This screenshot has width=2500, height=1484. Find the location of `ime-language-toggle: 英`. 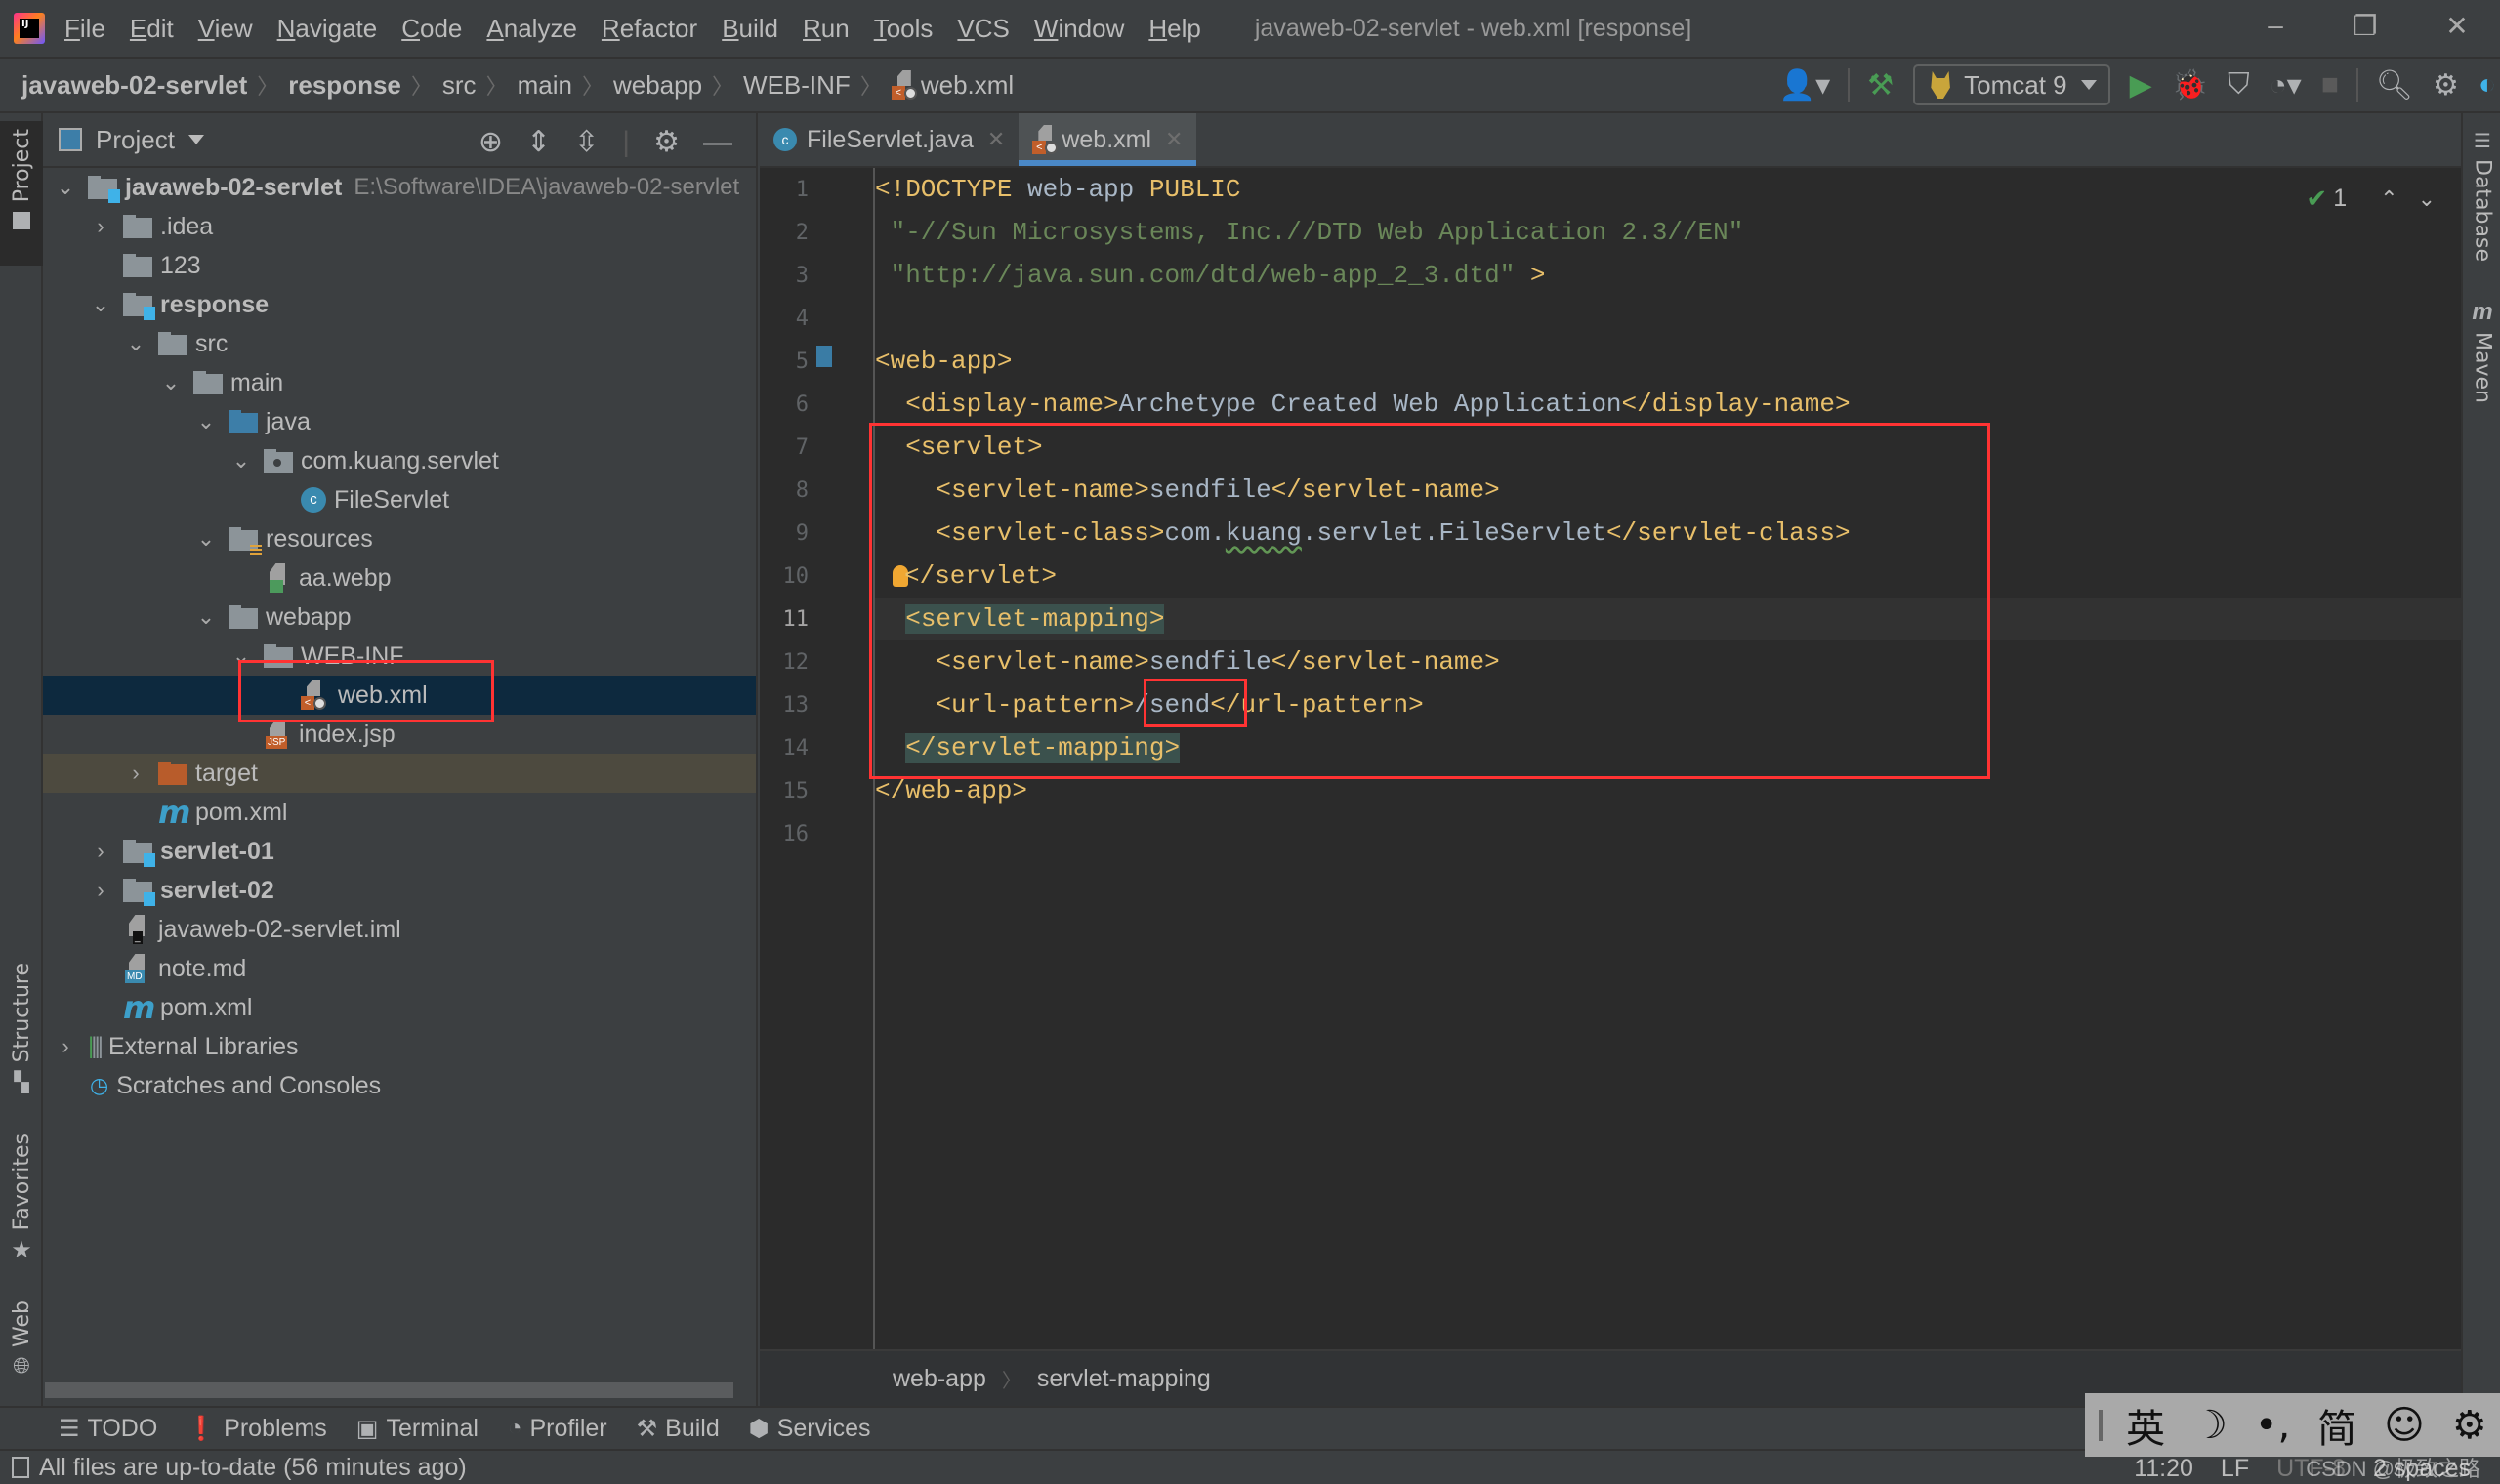

ime-language-toggle: 英 is located at coordinates (2145, 1426).